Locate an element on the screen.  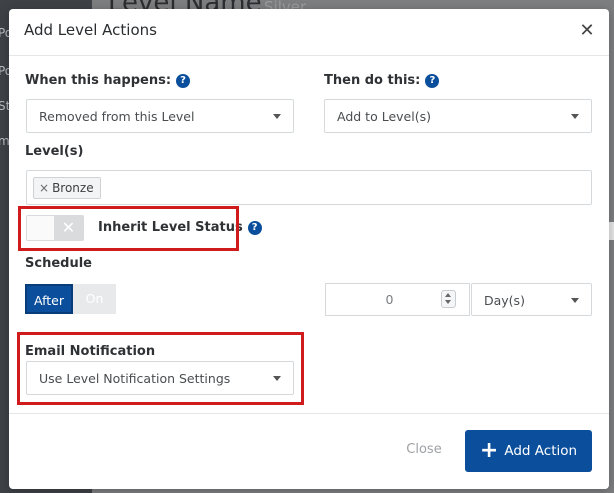
plus-icon: + is located at coordinates (489, 450).